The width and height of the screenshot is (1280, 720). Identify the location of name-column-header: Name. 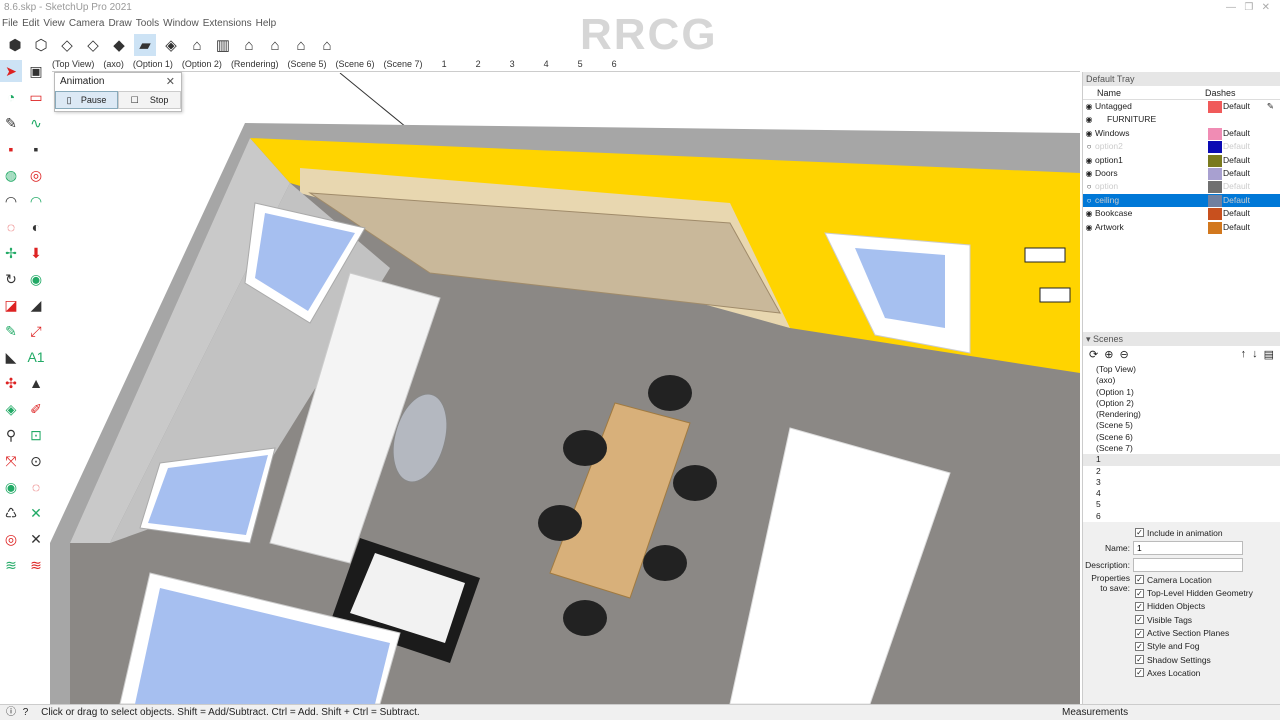
(1144, 92).